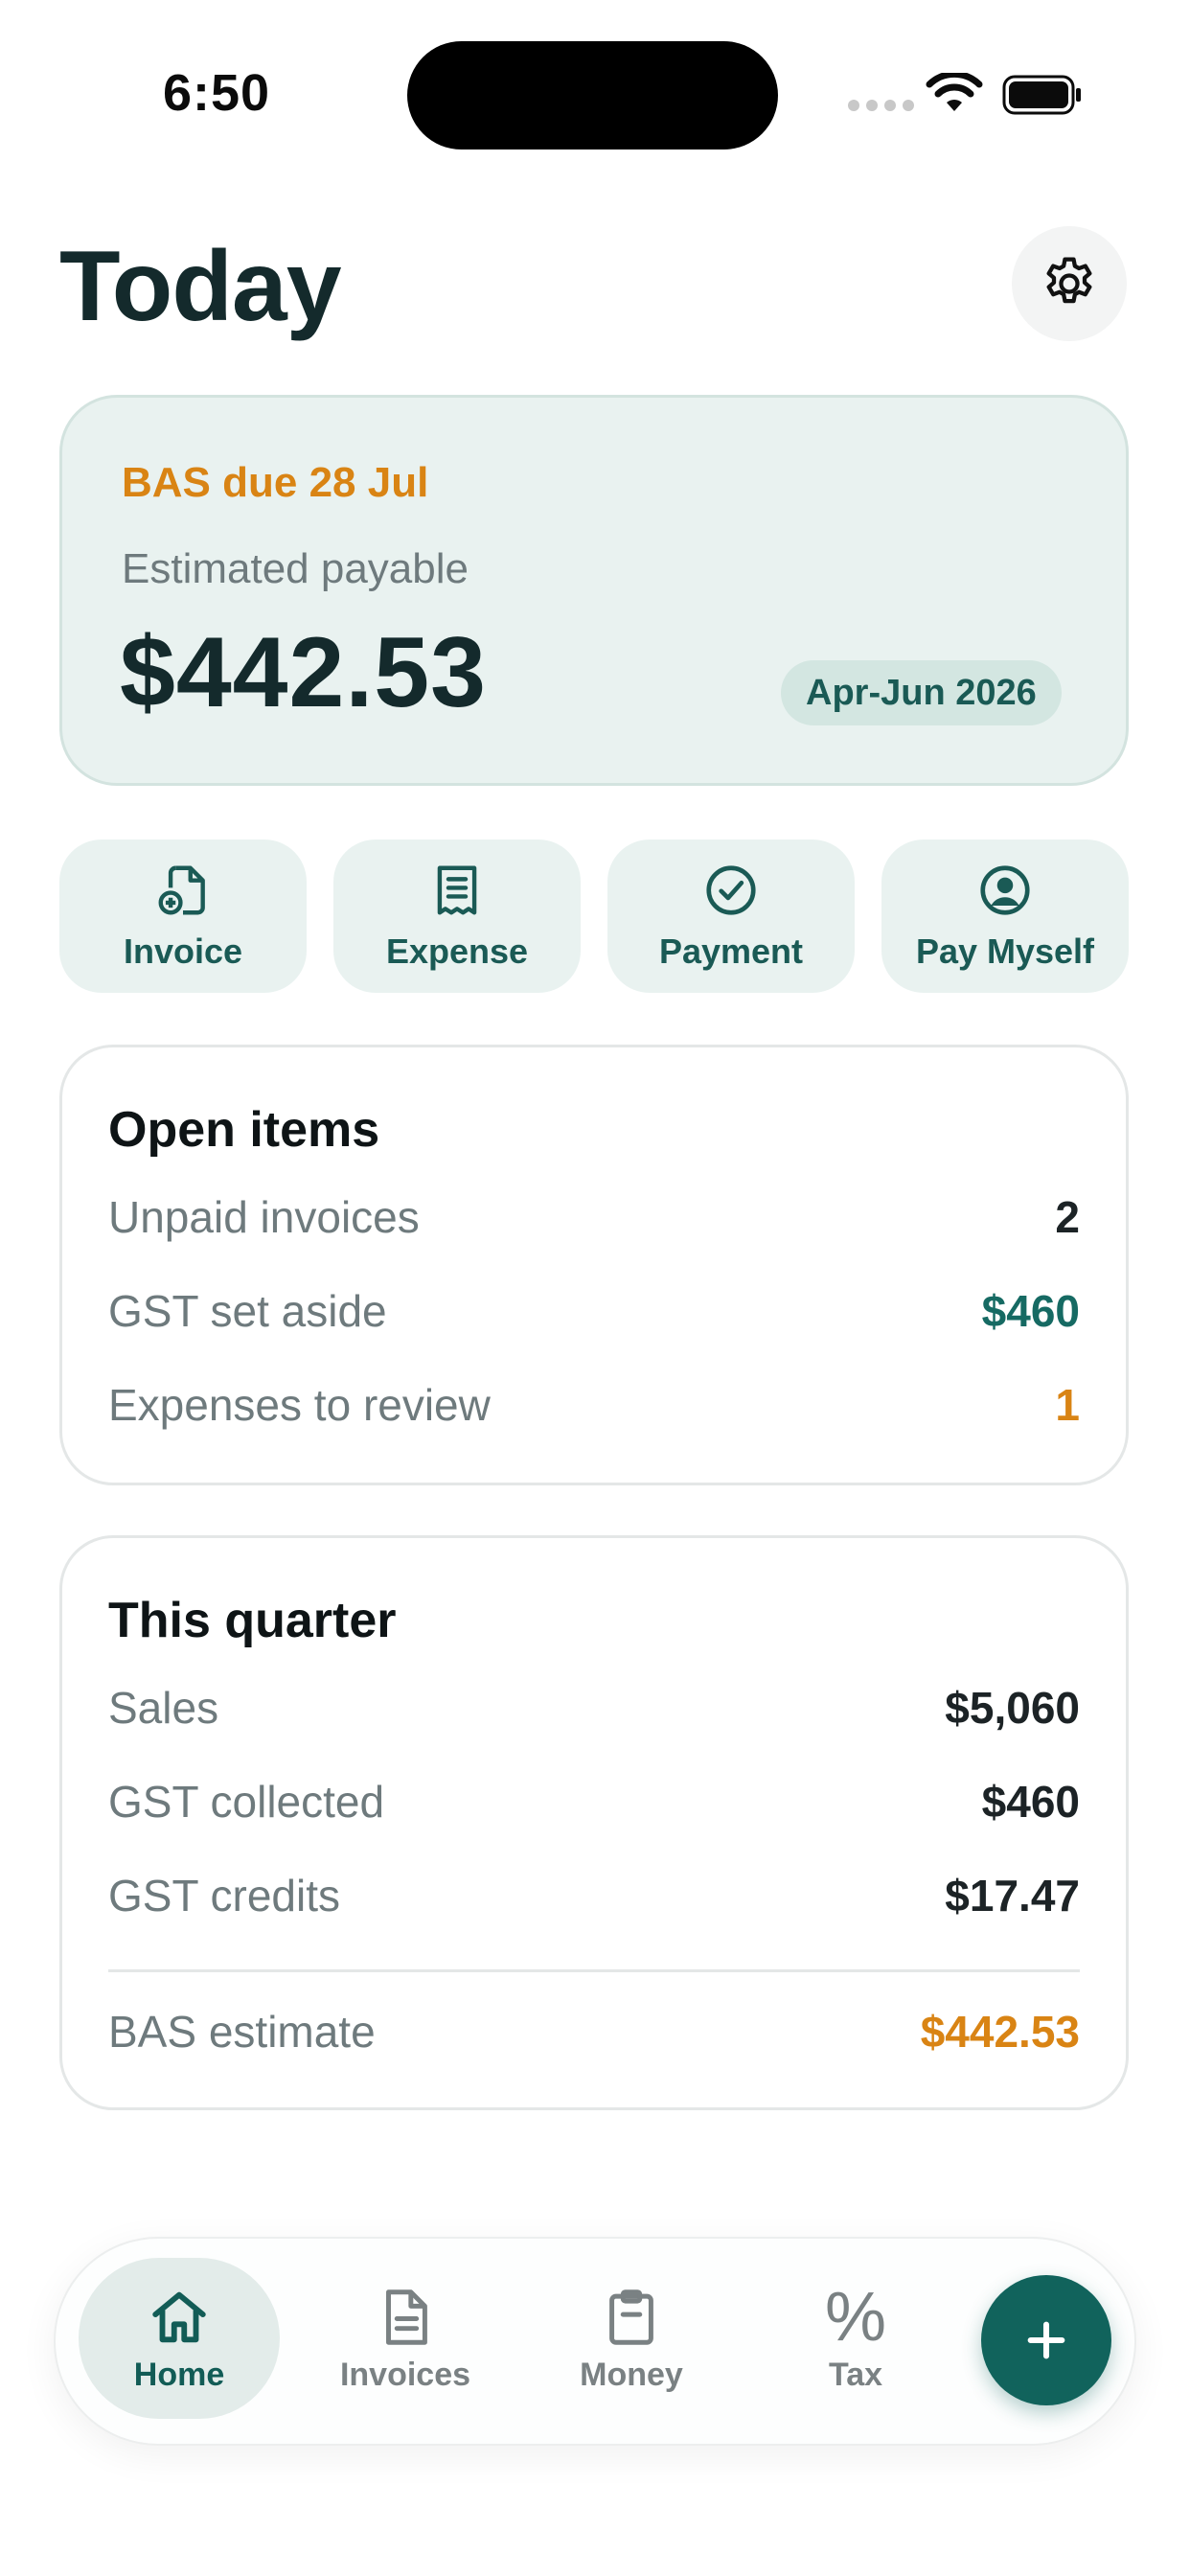 This screenshot has width=1190, height=2576. Describe the element at coordinates (1013, 1895) in the screenshot. I see `row-value: $17.47` at that location.